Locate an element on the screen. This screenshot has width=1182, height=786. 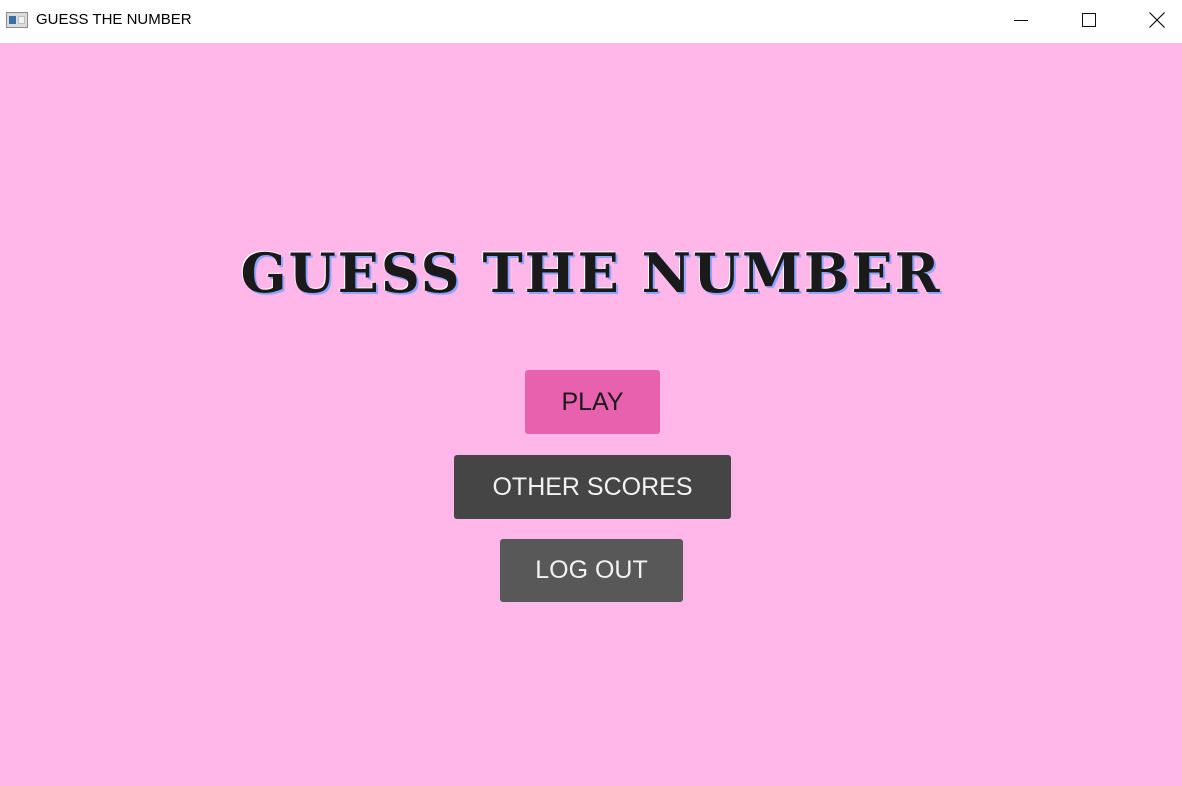
maximize-icon is located at coordinates (1089, 20).